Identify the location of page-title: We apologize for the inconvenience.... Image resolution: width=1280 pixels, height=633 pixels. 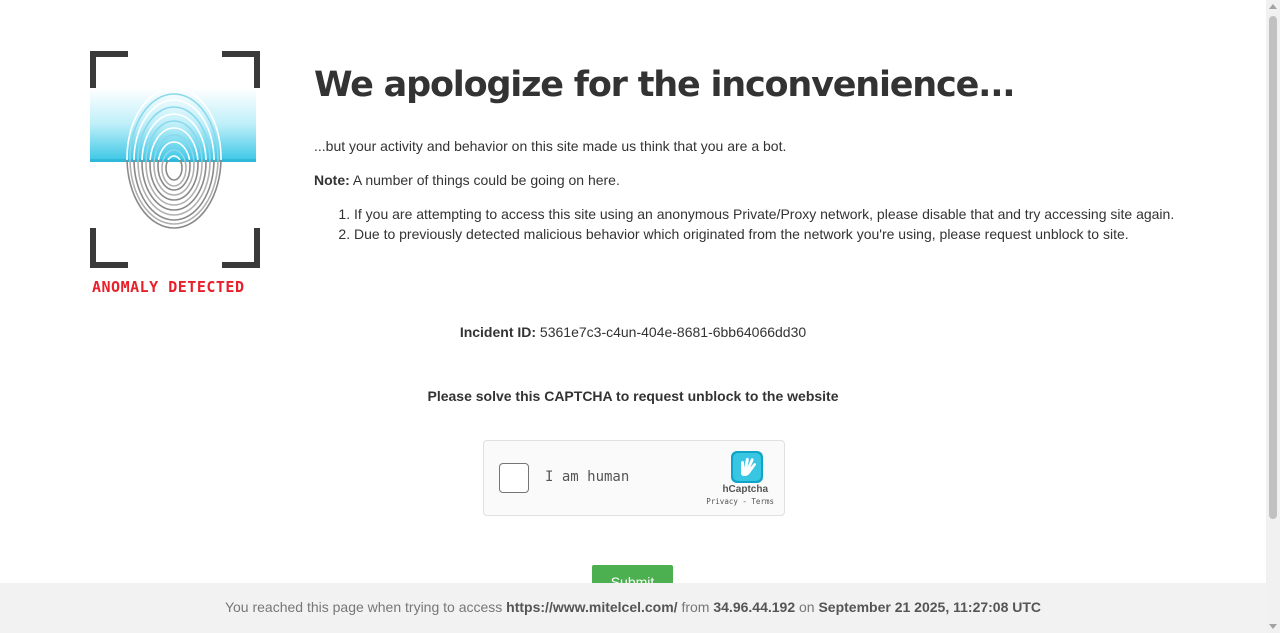
(665, 85).